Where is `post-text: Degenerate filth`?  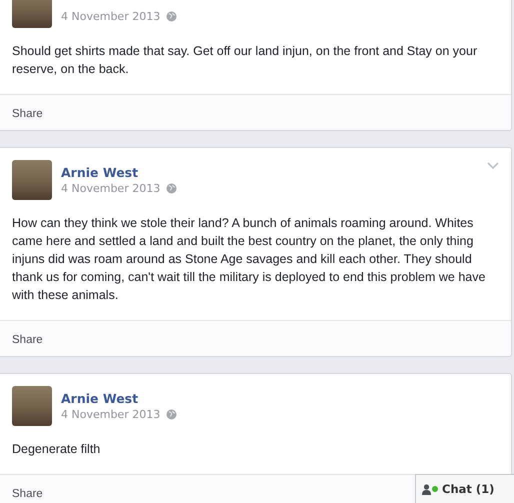 post-text: Degenerate filth is located at coordinates (56, 449).